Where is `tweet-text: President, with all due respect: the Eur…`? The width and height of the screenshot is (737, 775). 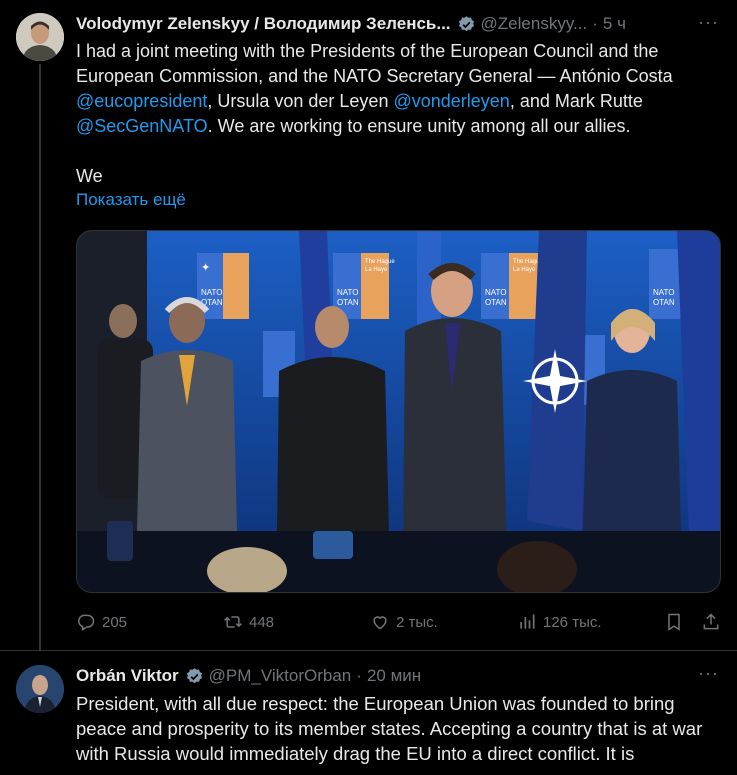
tweet-text: President, with all due respect: the Eur… is located at coordinates (389, 728).